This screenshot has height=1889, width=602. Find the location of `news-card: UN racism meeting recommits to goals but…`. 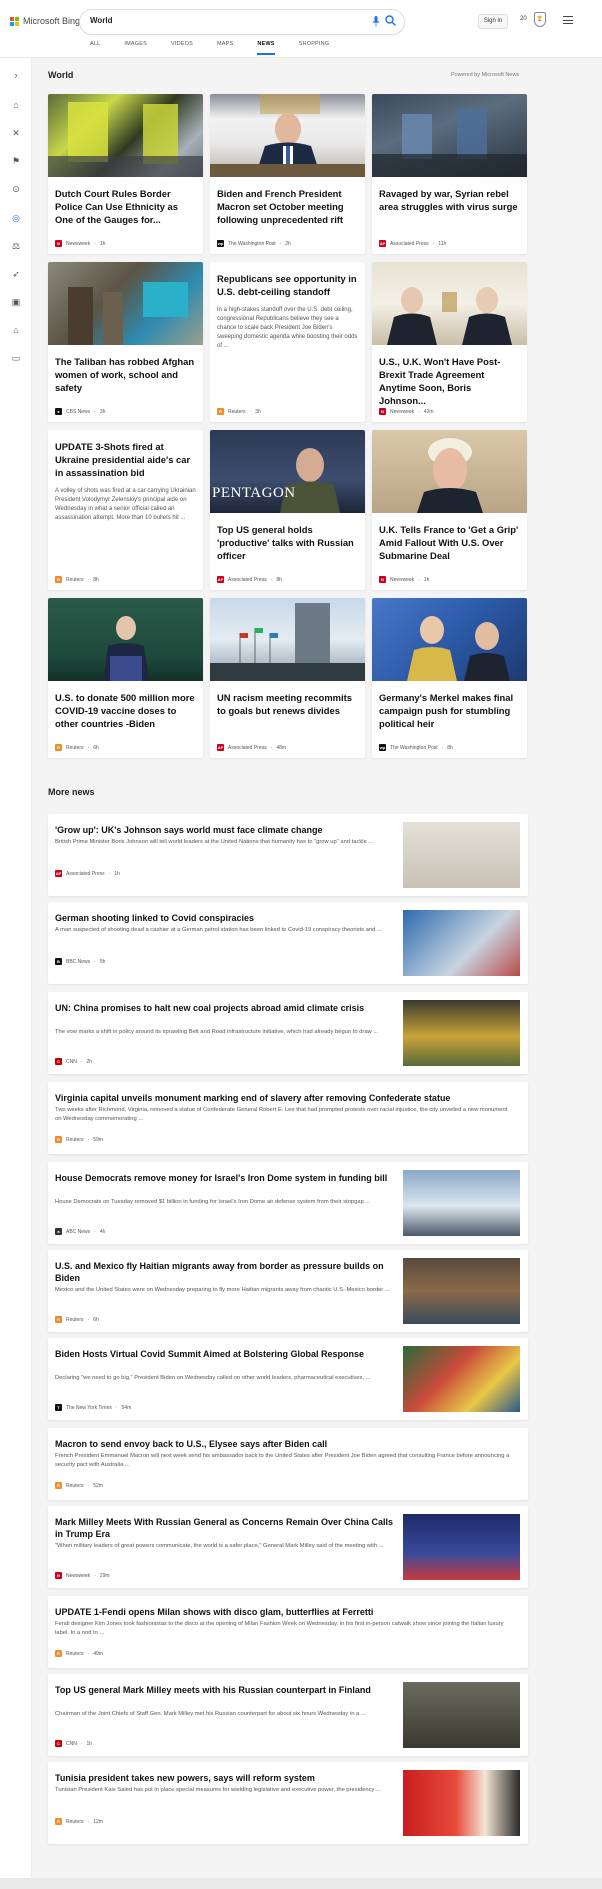

news-card: UN racism meeting recommits to goals but… is located at coordinates (287, 678).